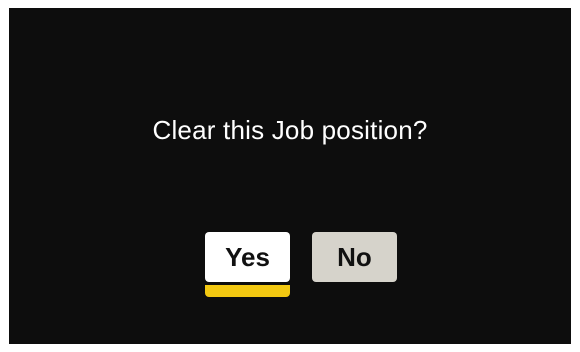  What do you see at coordinates (247, 257) in the screenshot?
I see `yes-button: Yes` at bounding box center [247, 257].